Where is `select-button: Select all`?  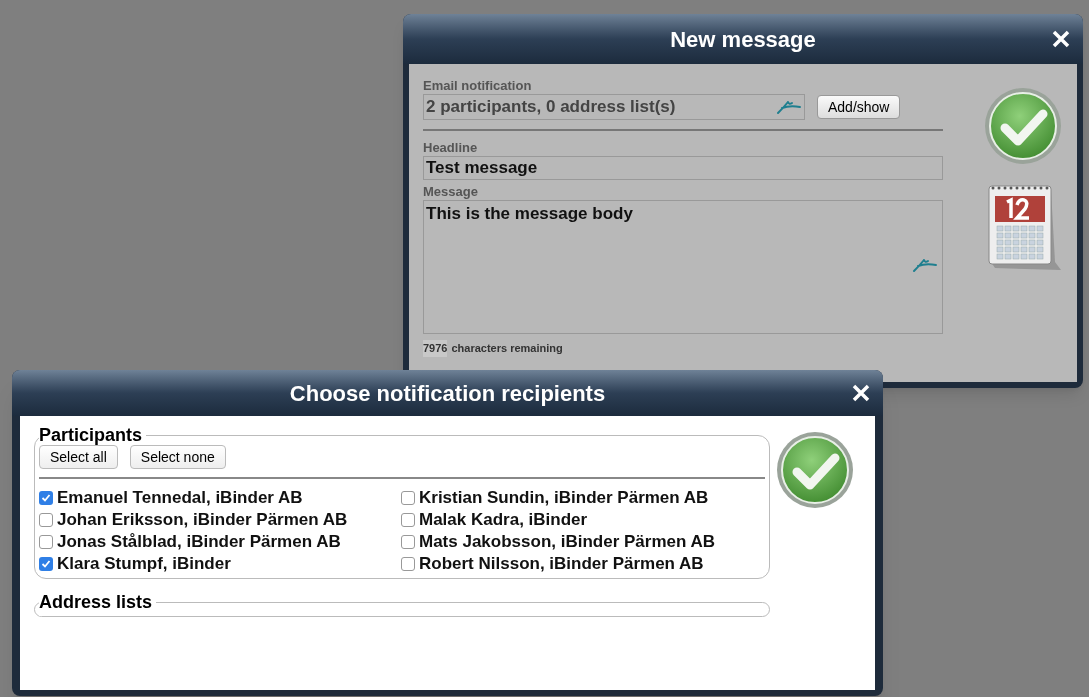
select-button: Select all is located at coordinates (78, 457).